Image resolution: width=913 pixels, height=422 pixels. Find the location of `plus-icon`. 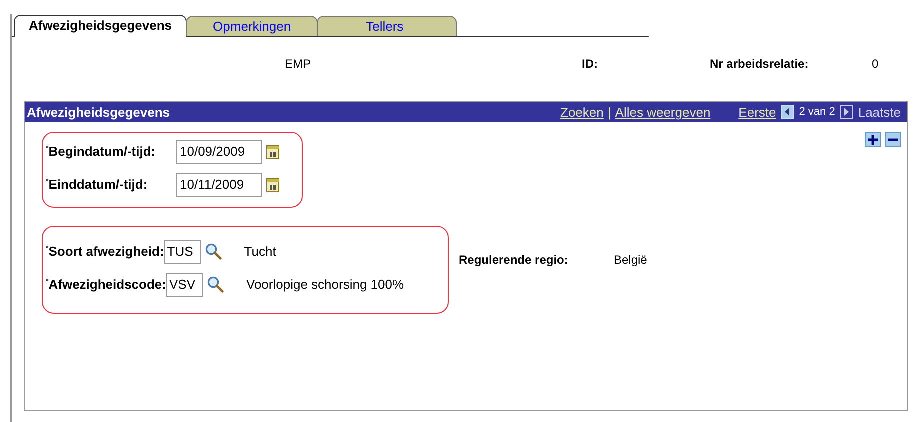

plus-icon is located at coordinates (873, 139).